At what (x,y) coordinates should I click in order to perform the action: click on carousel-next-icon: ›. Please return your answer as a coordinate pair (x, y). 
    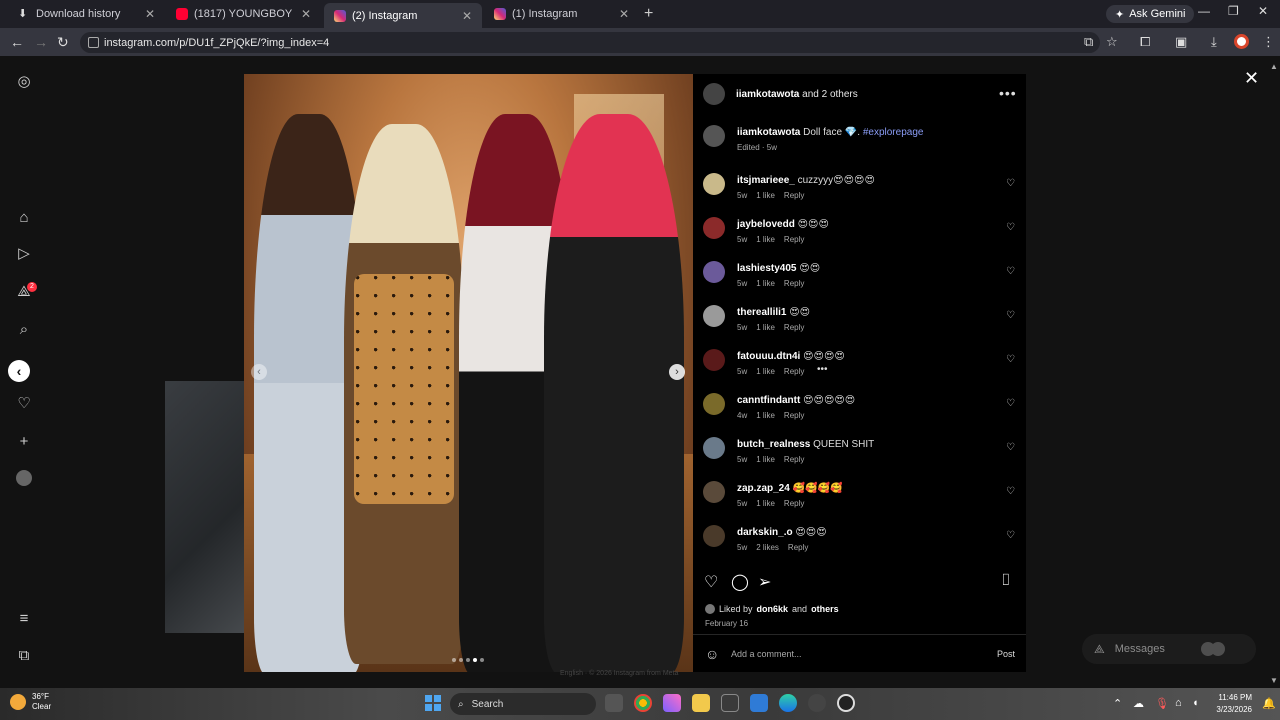
    Looking at the image, I should click on (677, 372).